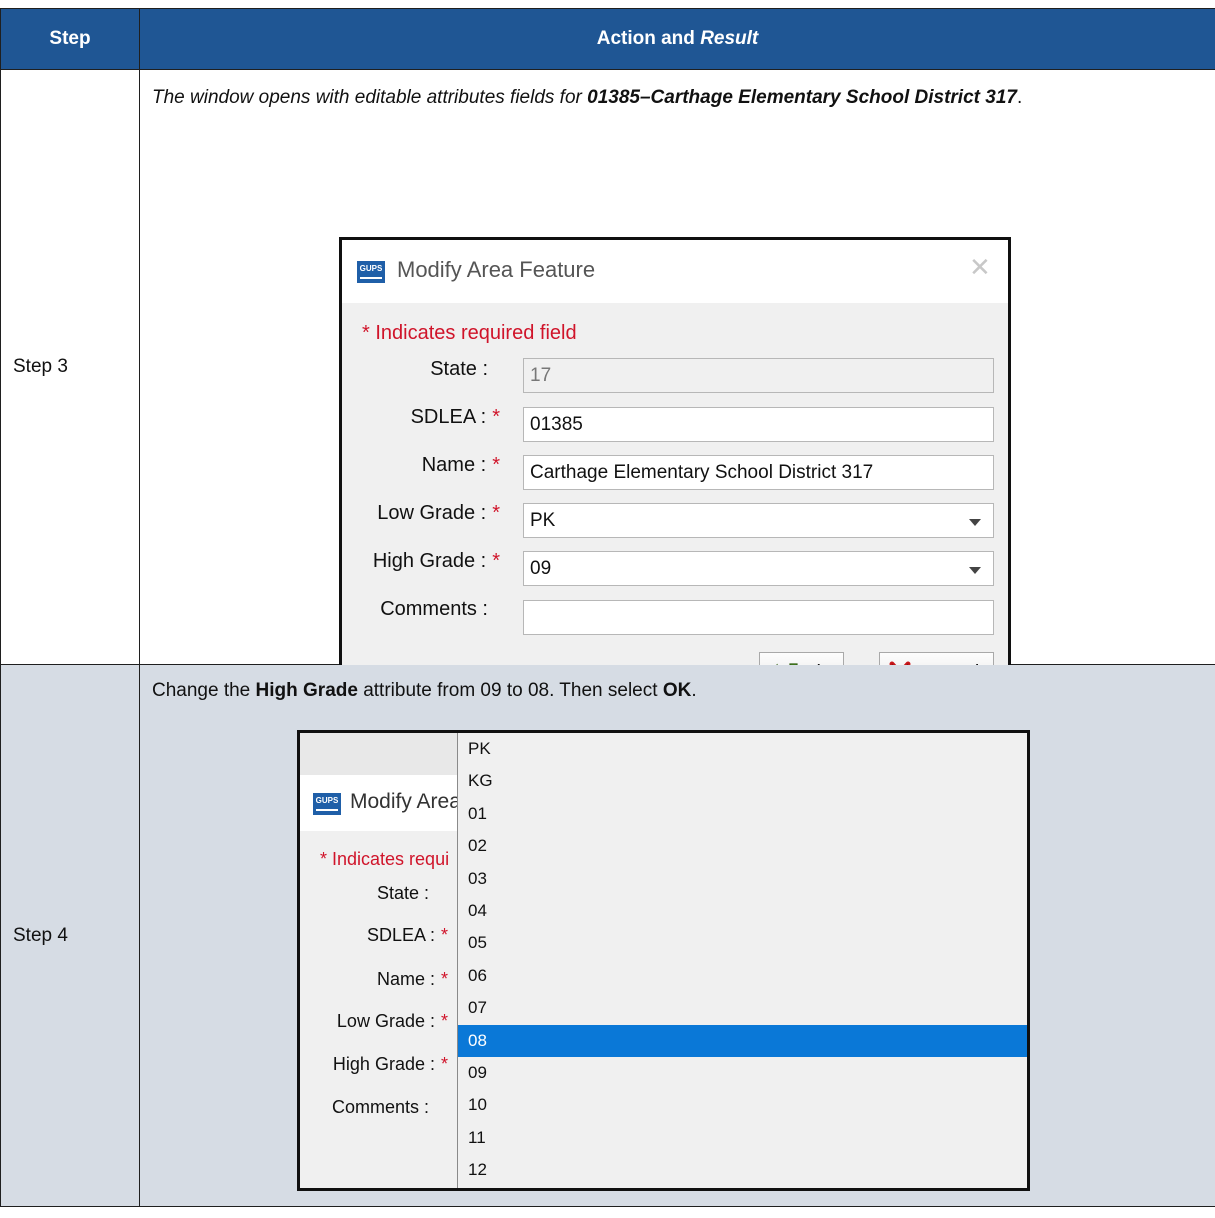  Describe the element at coordinates (758, 520) in the screenshot. I see `low-grade-select: PK` at that location.